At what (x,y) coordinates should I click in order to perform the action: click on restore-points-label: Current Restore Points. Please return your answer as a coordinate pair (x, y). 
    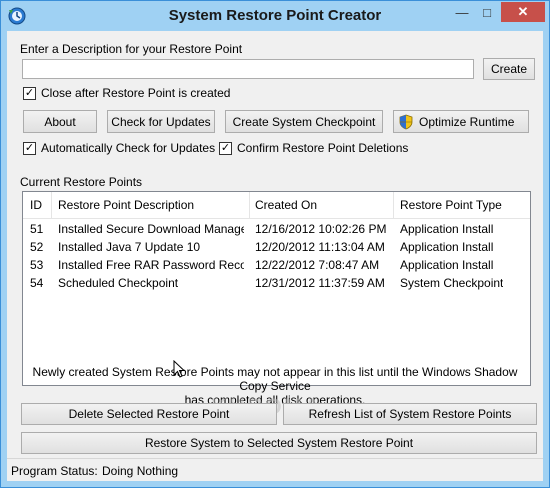
    Looking at the image, I should click on (81, 182).